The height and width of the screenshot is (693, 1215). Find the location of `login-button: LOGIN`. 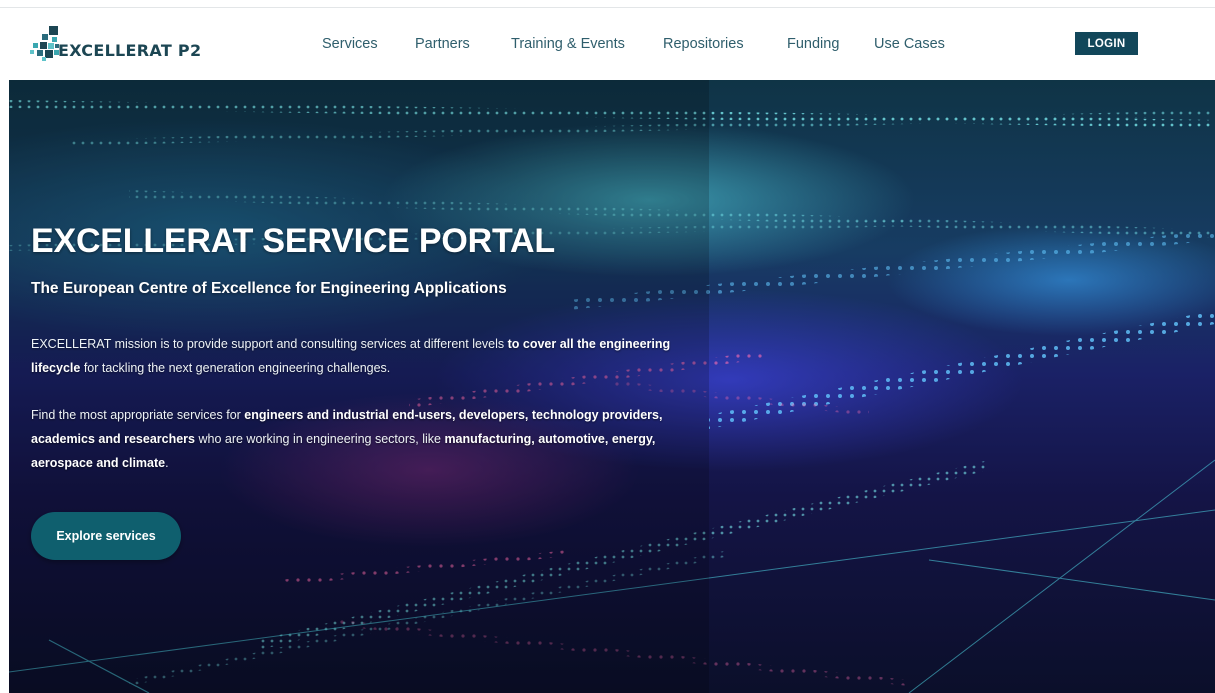

login-button: LOGIN is located at coordinates (1106, 43).